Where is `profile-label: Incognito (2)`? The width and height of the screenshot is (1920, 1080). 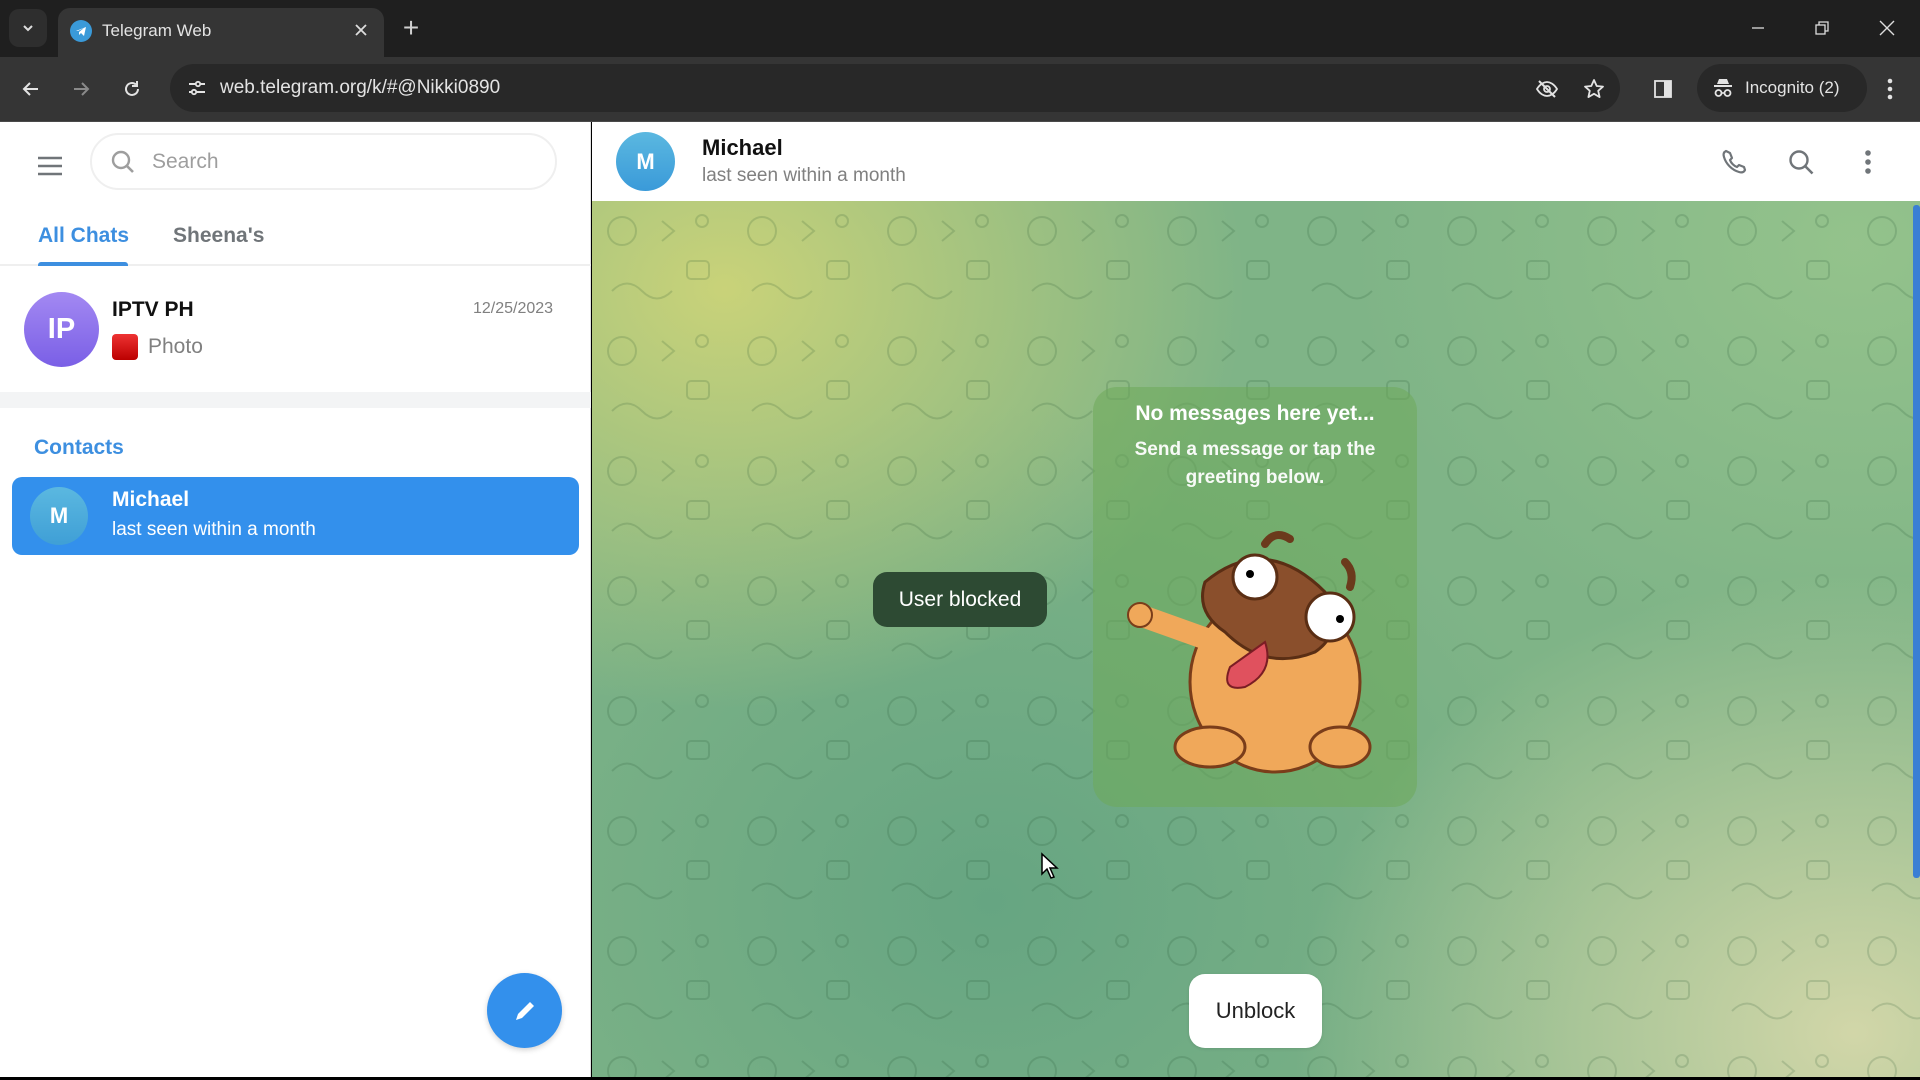
profile-label: Incognito (2) is located at coordinates (1792, 87).